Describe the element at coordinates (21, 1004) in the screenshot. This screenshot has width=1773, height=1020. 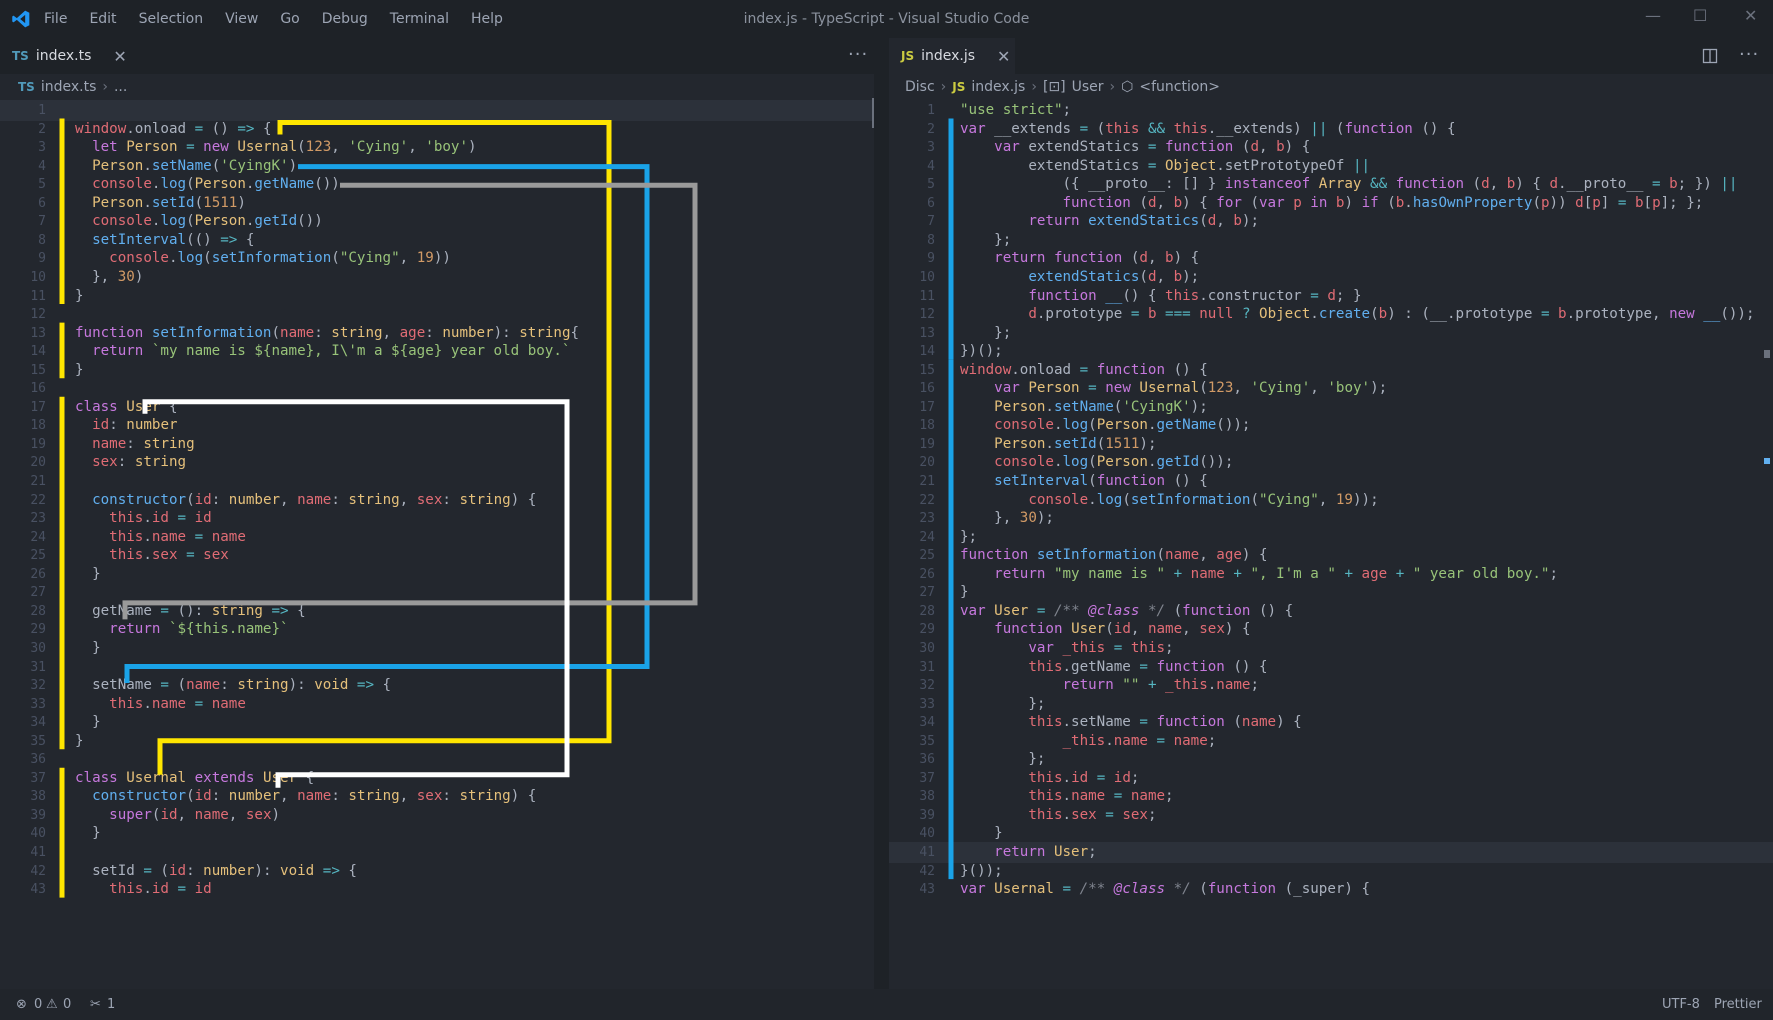
I see `errors-icon: ⊗` at that location.